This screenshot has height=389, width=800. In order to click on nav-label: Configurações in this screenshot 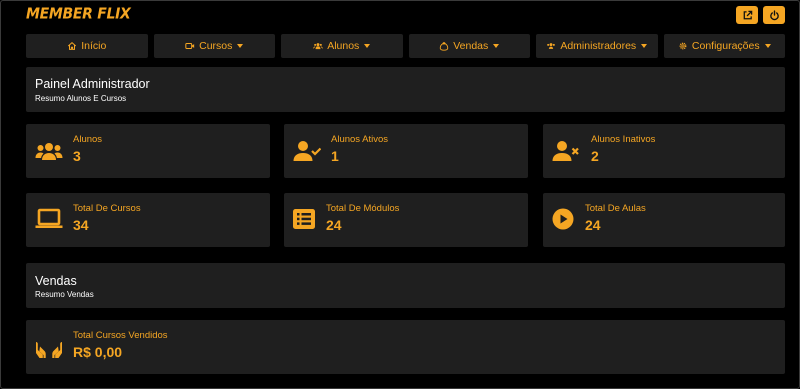, I will do `click(725, 46)`.